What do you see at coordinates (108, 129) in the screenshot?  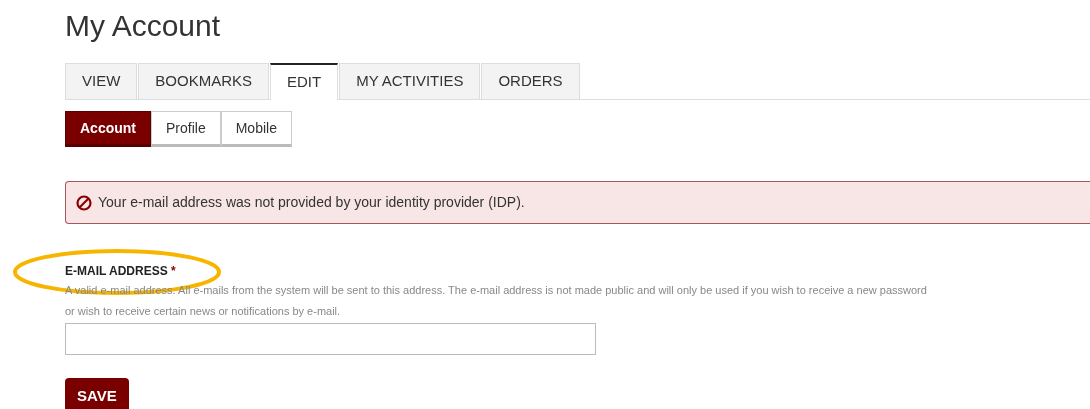 I see `subtab: Account` at bounding box center [108, 129].